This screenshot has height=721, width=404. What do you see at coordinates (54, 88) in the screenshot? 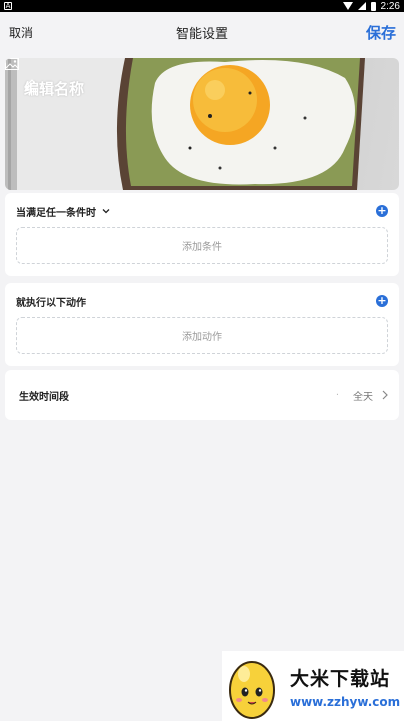
I see `edit-name-button: 编辑名称` at bounding box center [54, 88].